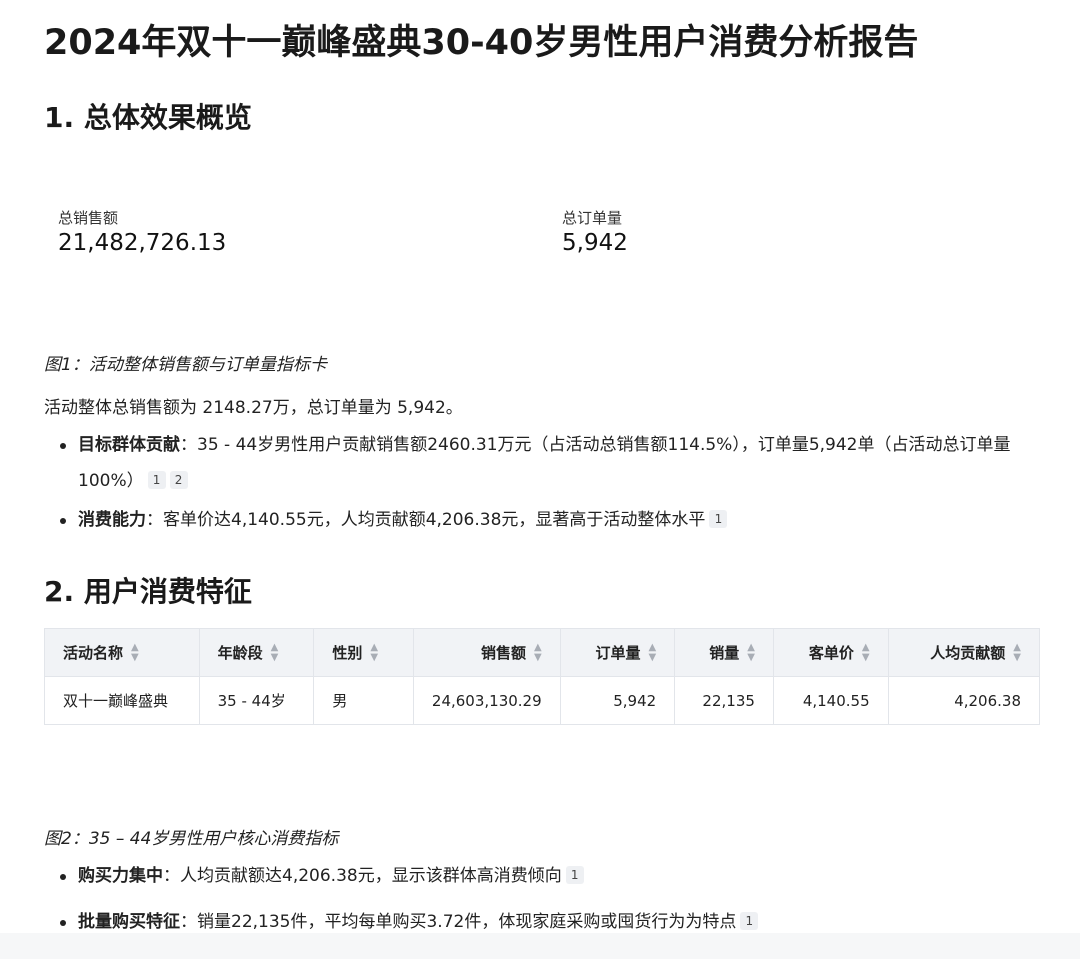 The height and width of the screenshot is (959, 1080). I want to click on bullet-text: ：销量22,135件，平均每单购买3.72件，体现家庭采购或囤货行为为特点, so click(458, 922).